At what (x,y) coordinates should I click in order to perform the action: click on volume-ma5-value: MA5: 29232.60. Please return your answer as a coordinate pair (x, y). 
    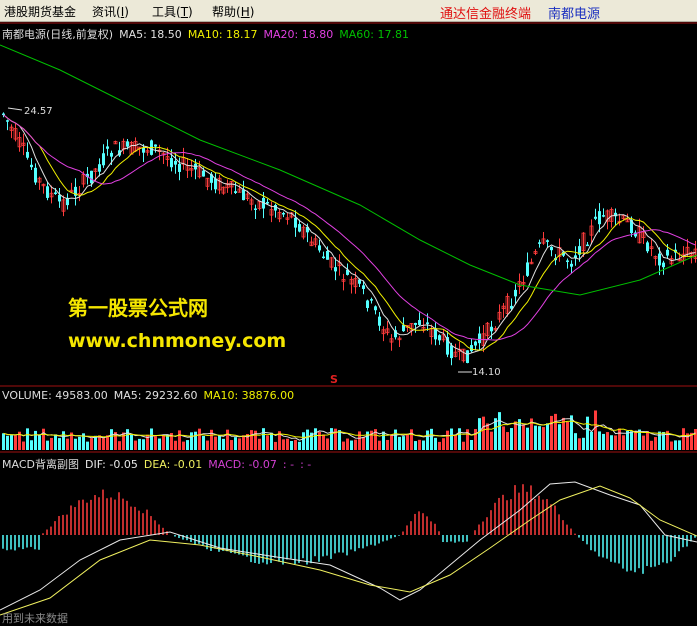
    Looking at the image, I should click on (155, 395).